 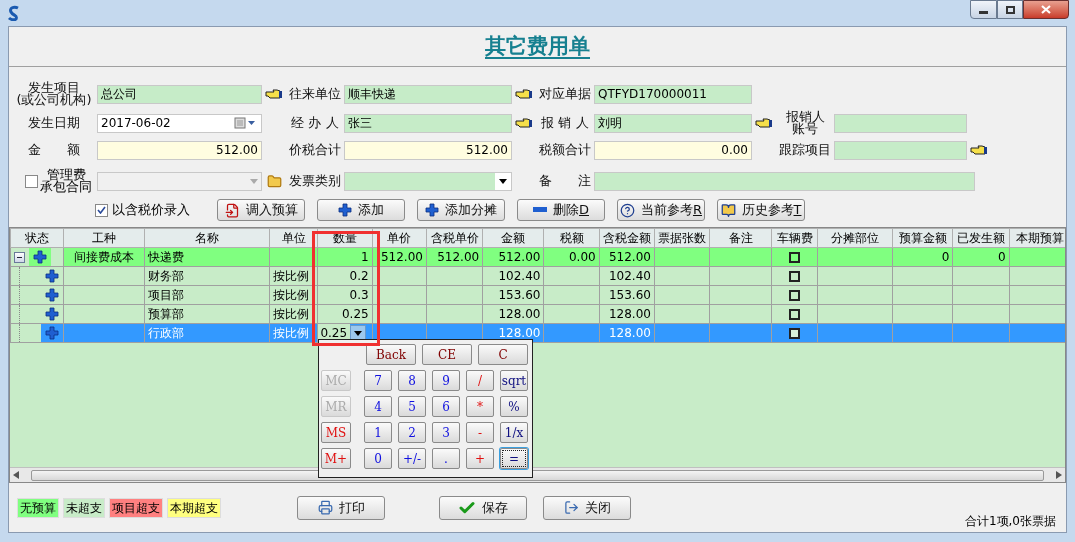 I want to click on column-header: 含税金额, so click(x=627, y=238).